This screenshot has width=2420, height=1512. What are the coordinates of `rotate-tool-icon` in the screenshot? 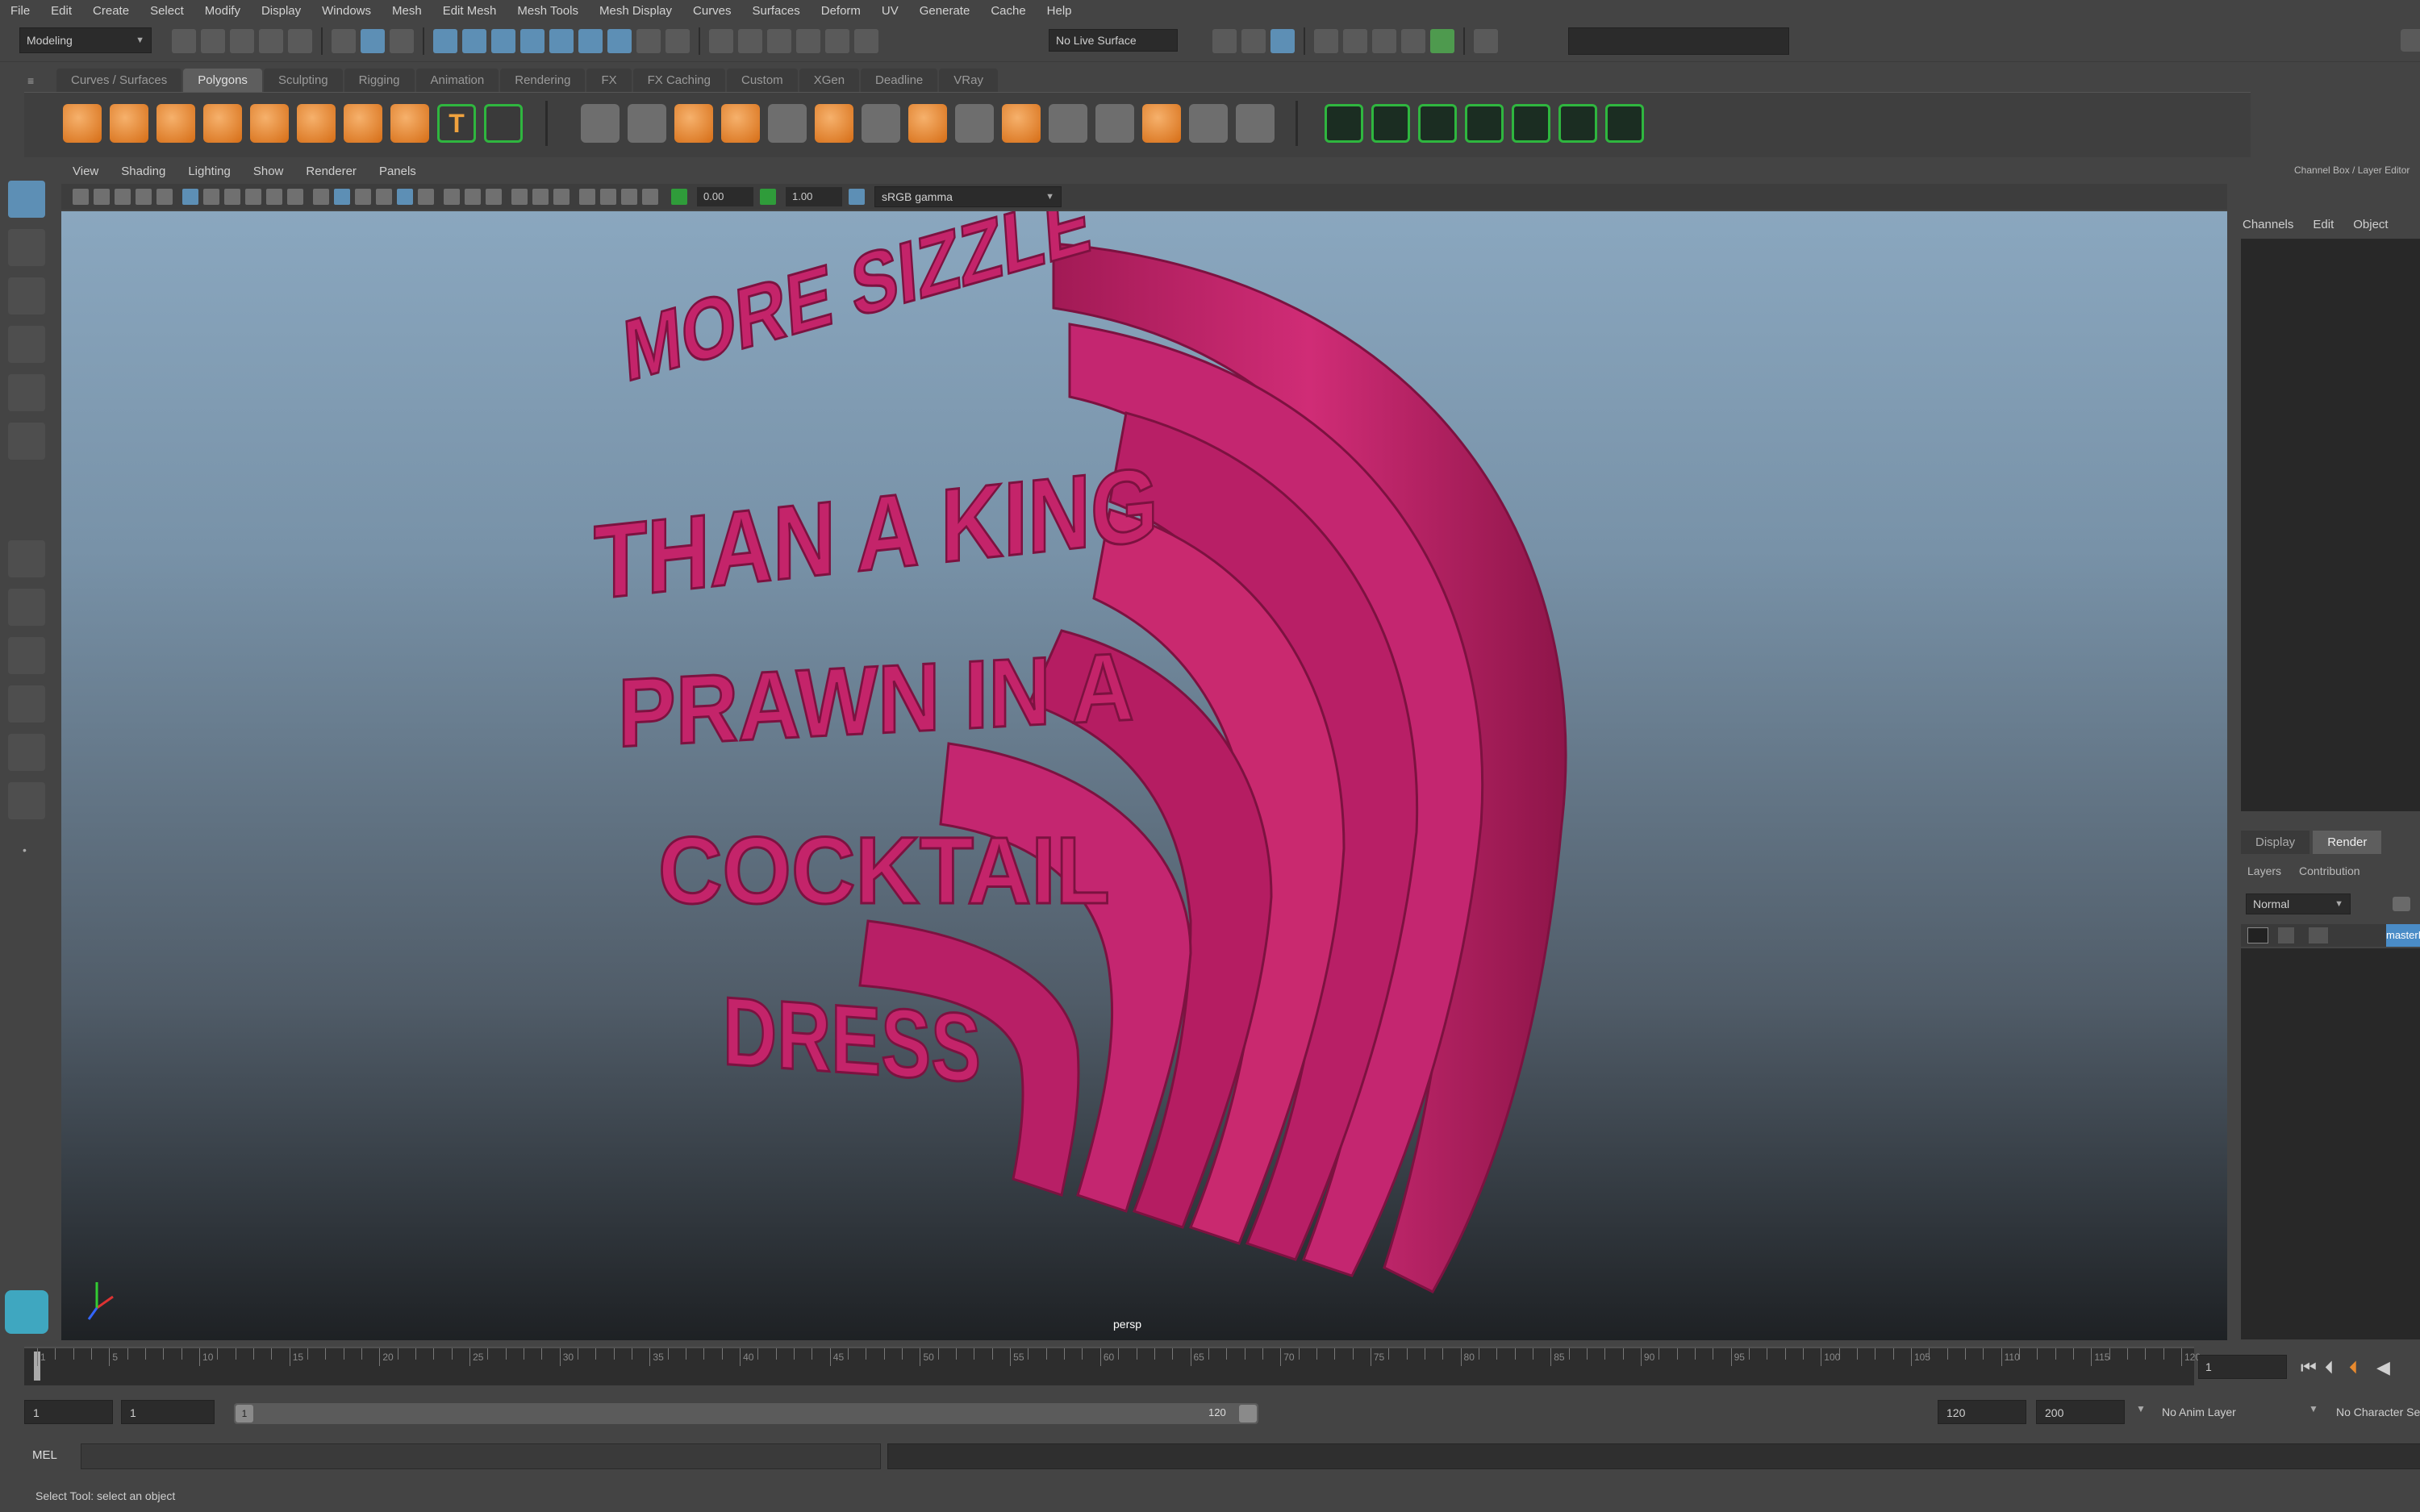 It's located at (26, 392).